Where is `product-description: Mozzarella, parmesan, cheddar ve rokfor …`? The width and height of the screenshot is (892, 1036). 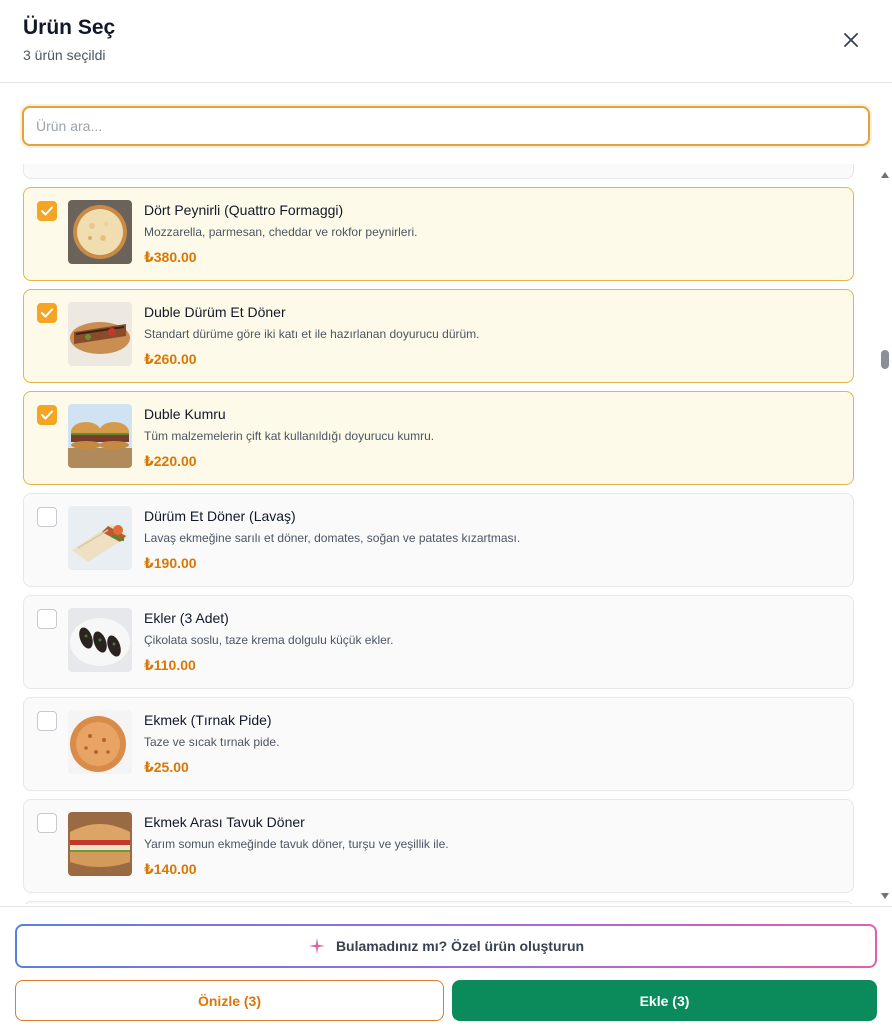 product-description: Mozzarella, parmesan, cheddar ve rokfor … is located at coordinates (281, 232).